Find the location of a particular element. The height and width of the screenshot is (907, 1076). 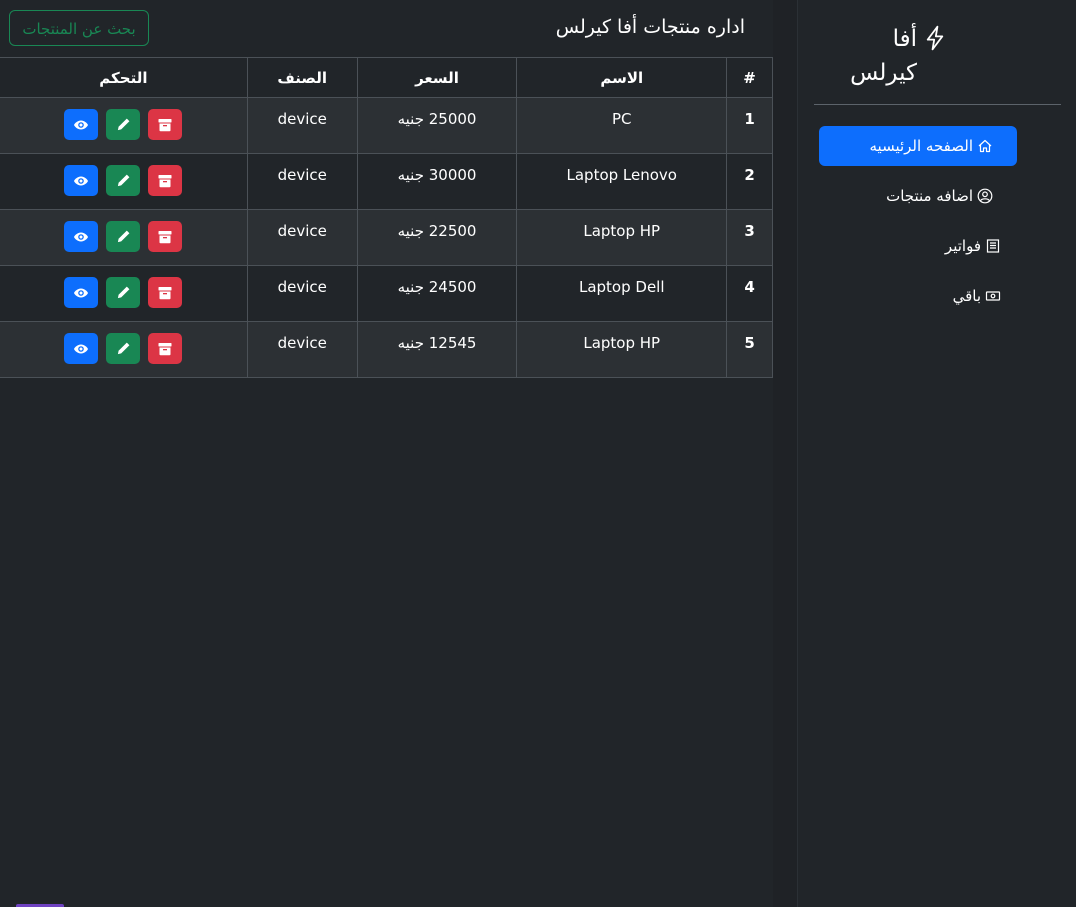

table-header-row: # الاسم السعر الصنف التحكم is located at coordinates (386, 77).